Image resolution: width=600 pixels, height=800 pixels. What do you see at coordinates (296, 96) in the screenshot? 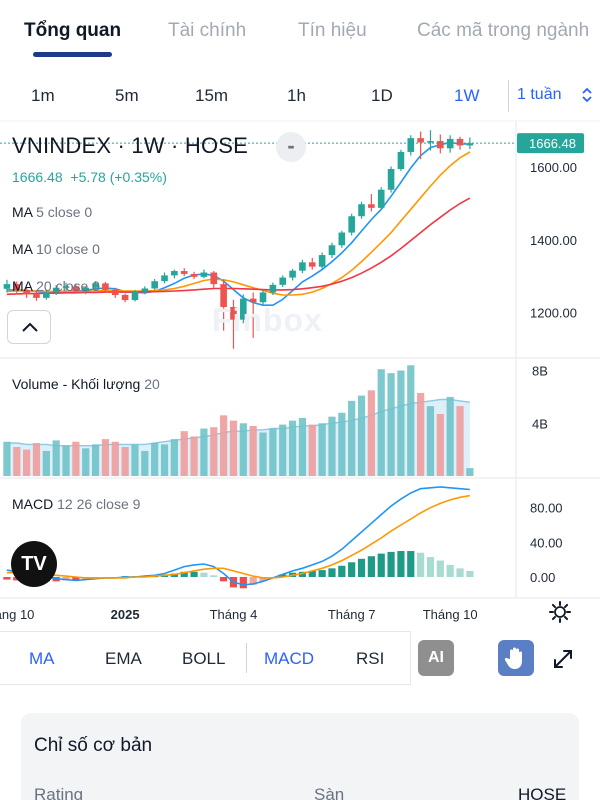
I see `timeframe-1h: 1h` at bounding box center [296, 96].